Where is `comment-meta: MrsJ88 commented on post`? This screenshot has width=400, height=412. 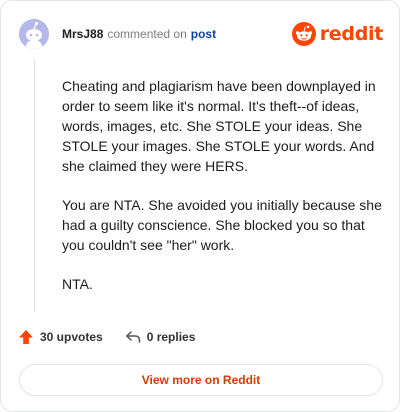 comment-meta: MrsJ88 commented on post is located at coordinates (139, 34).